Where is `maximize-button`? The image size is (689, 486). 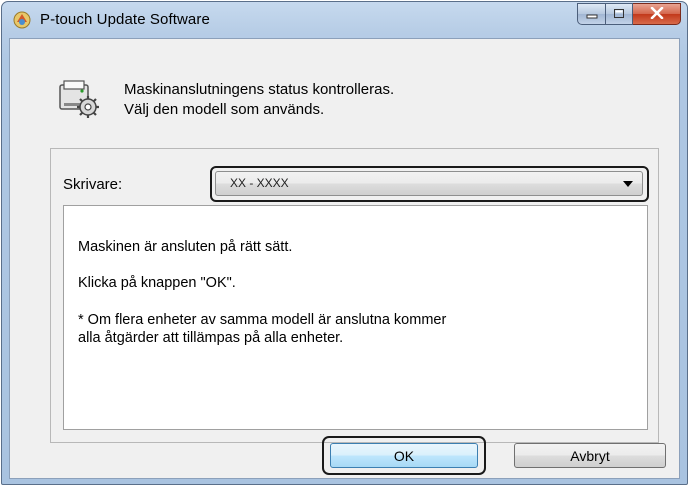 maximize-button is located at coordinates (619, 14).